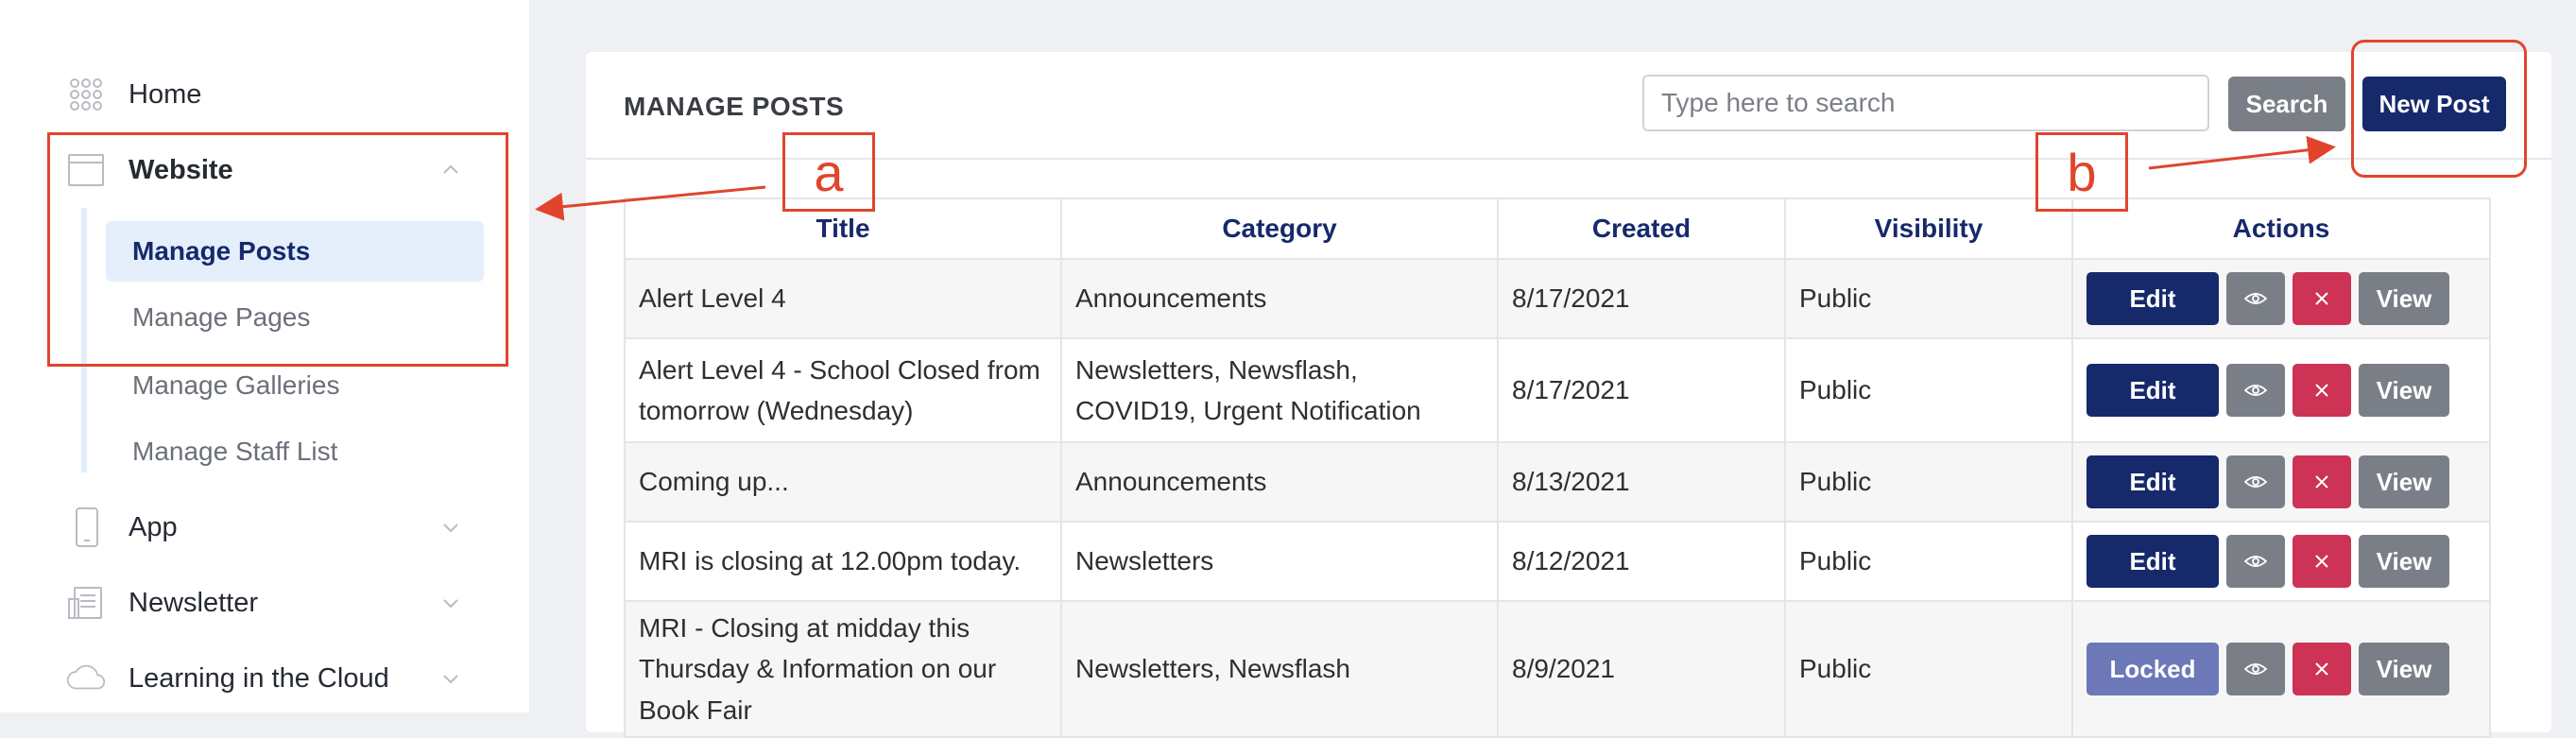  What do you see at coordinates (1435, 178) in the screenshot?
I see `annotation-arrows` at bounding box center [1435, 178].